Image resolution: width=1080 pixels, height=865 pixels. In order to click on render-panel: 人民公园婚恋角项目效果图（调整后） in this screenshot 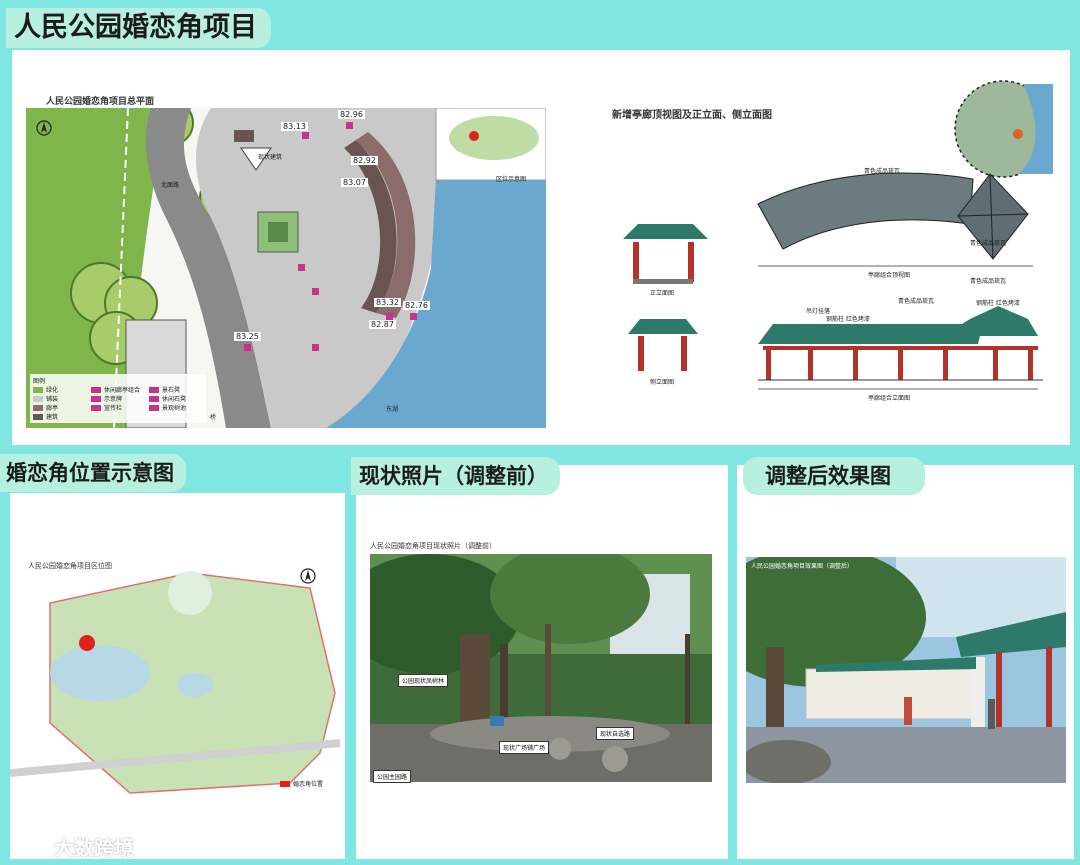, I will do `click(905, 662)`.